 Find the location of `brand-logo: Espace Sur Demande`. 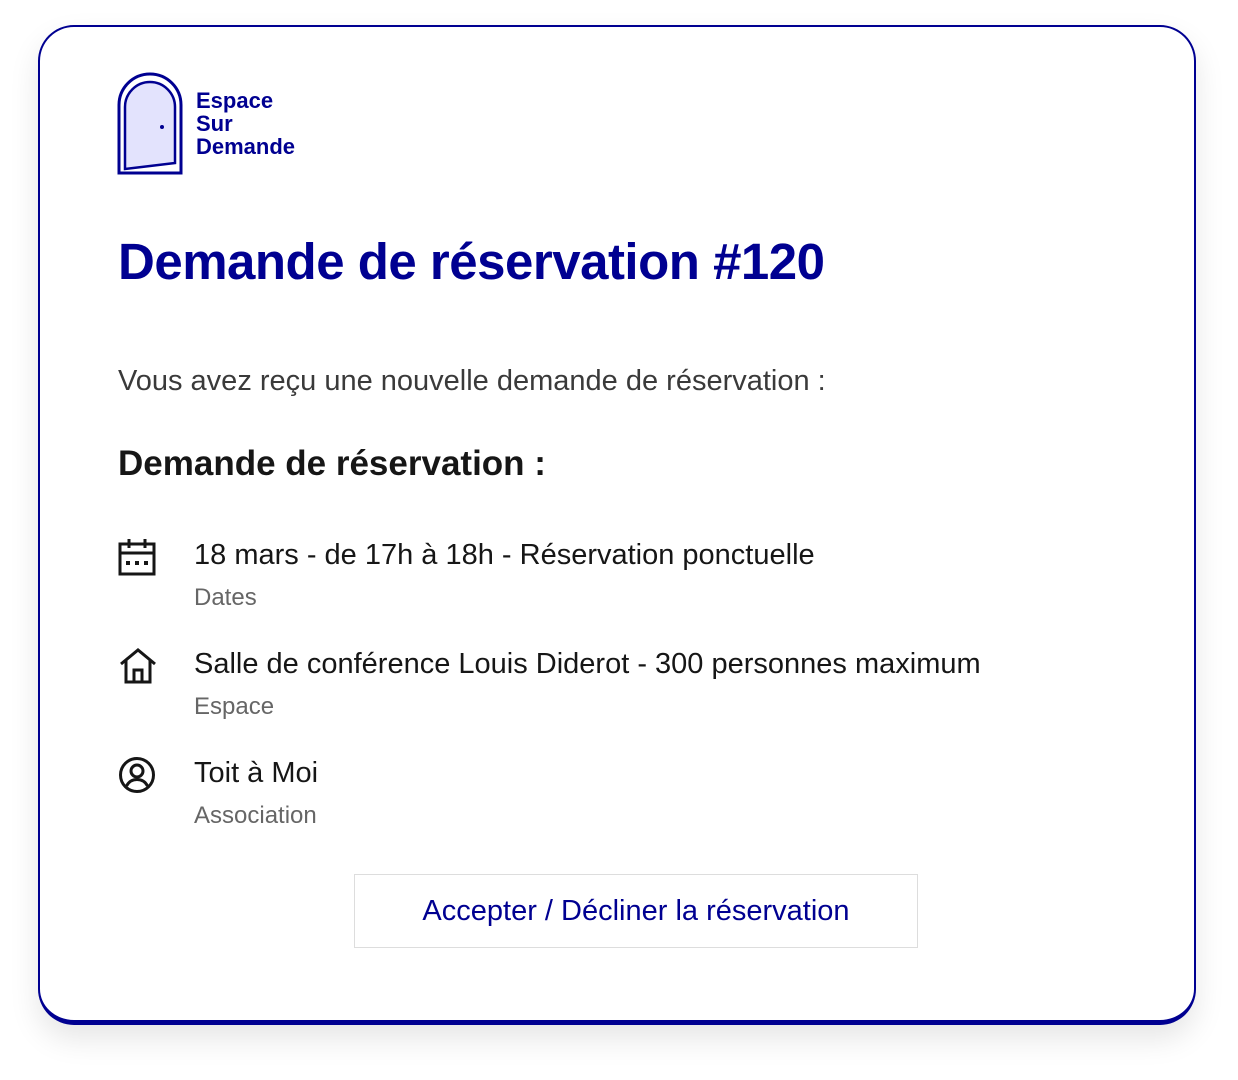

brand-logo: Espace Sur Demande is located at coordinates (205, 123).